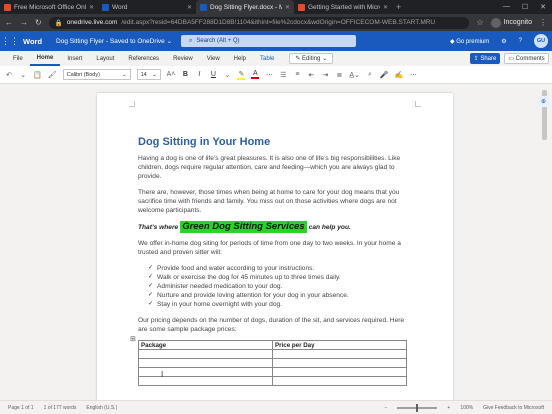 The width and height of the screenshot is (552, 414). What do you see at coordinates (525, 7) in the screenshot?
I see `maximize-icon: ☐` at bounding box center [525, 7].